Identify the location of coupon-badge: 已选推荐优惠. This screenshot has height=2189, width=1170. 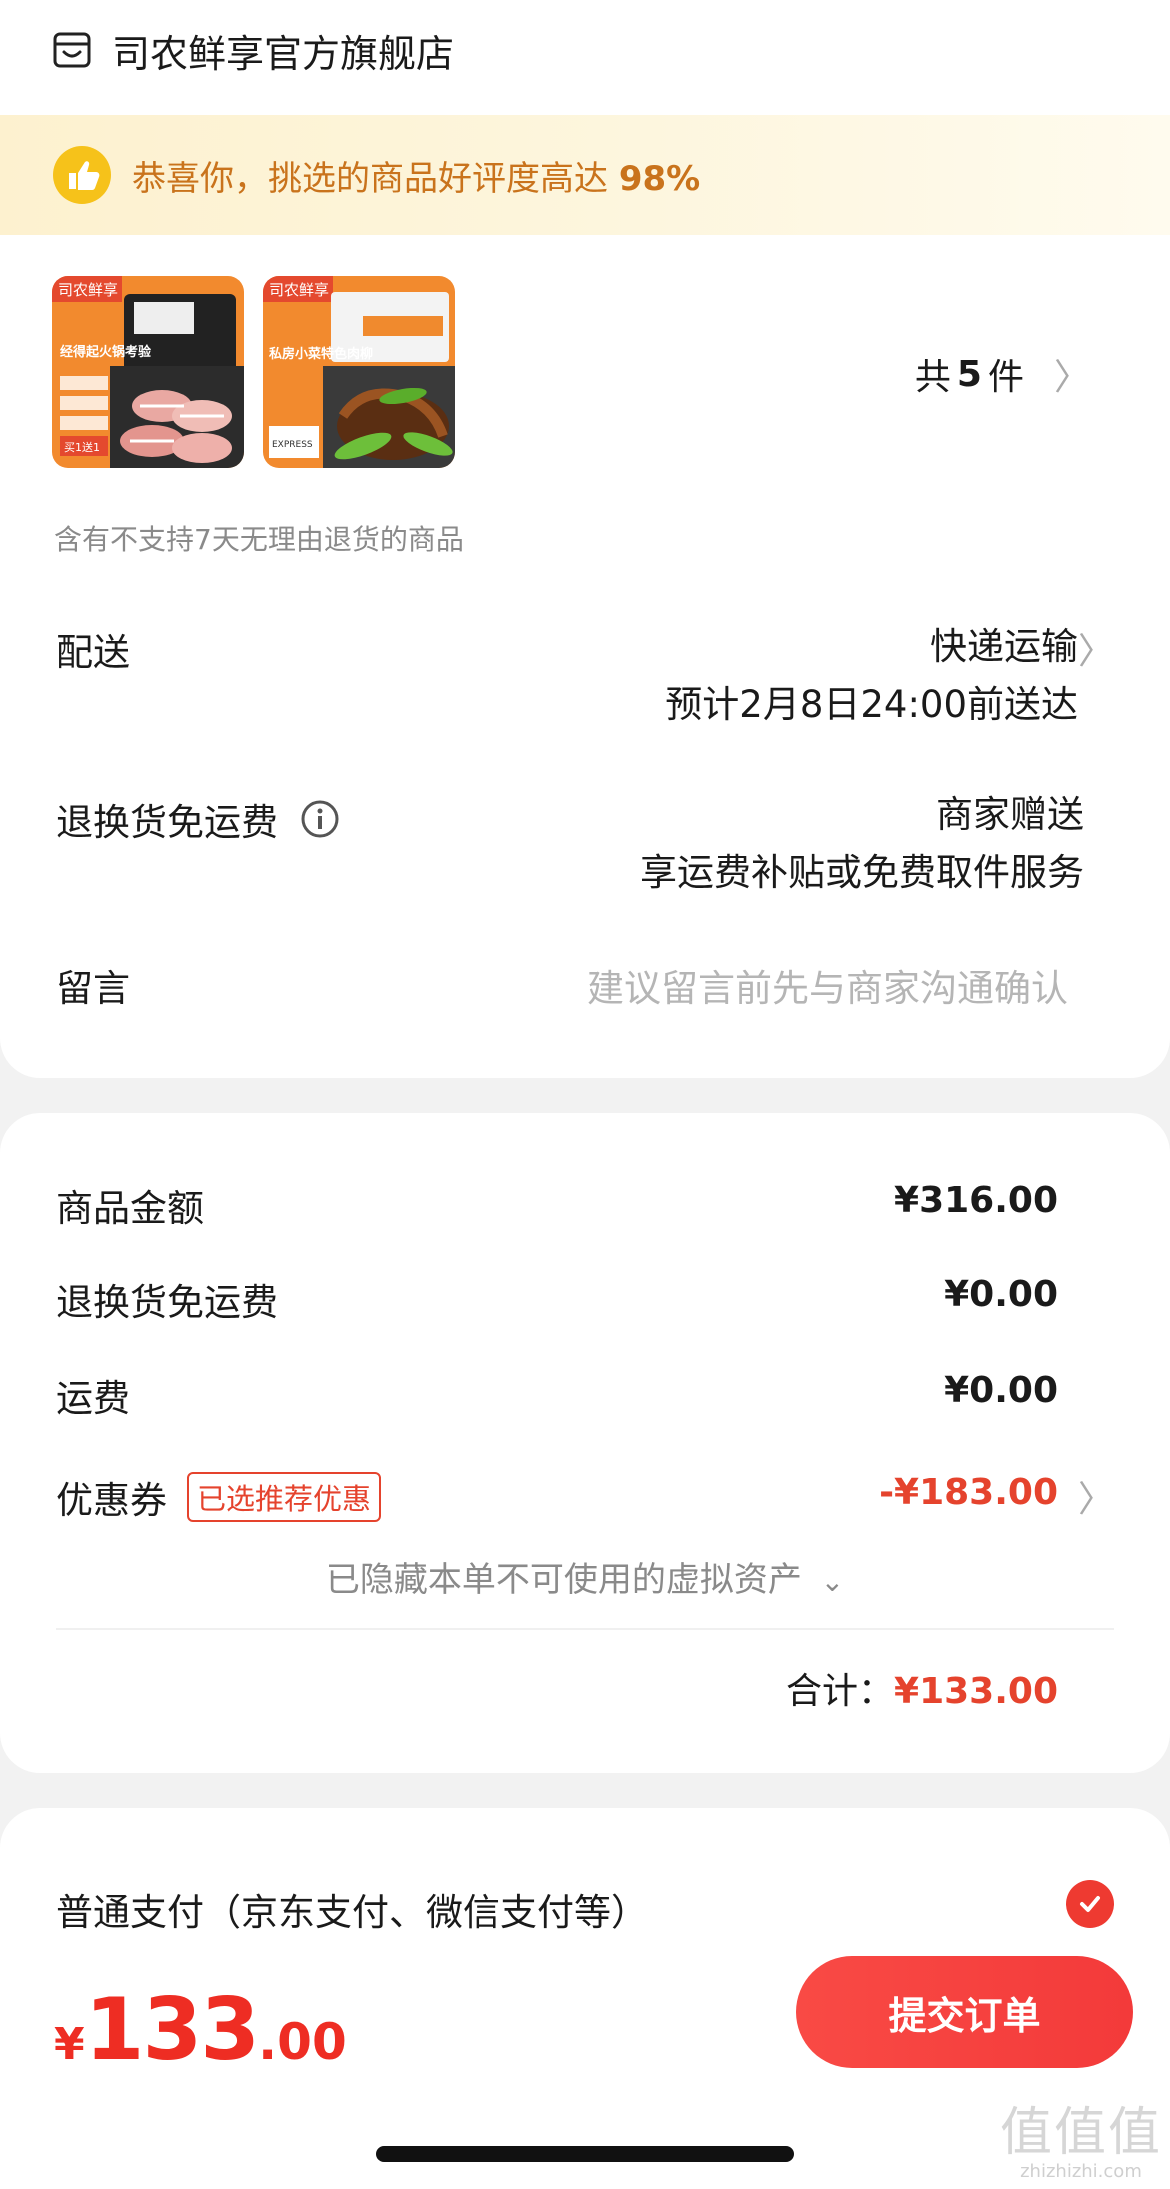
(284, 1497).